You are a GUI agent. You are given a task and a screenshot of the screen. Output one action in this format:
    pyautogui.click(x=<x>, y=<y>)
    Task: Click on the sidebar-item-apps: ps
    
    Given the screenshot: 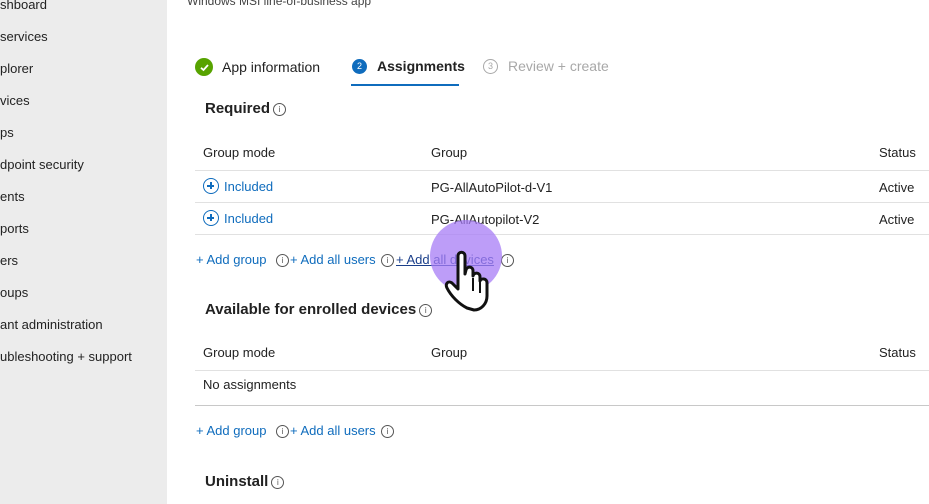 What is the action you would take?
    pyautogui.click(x=7, y=132)
    